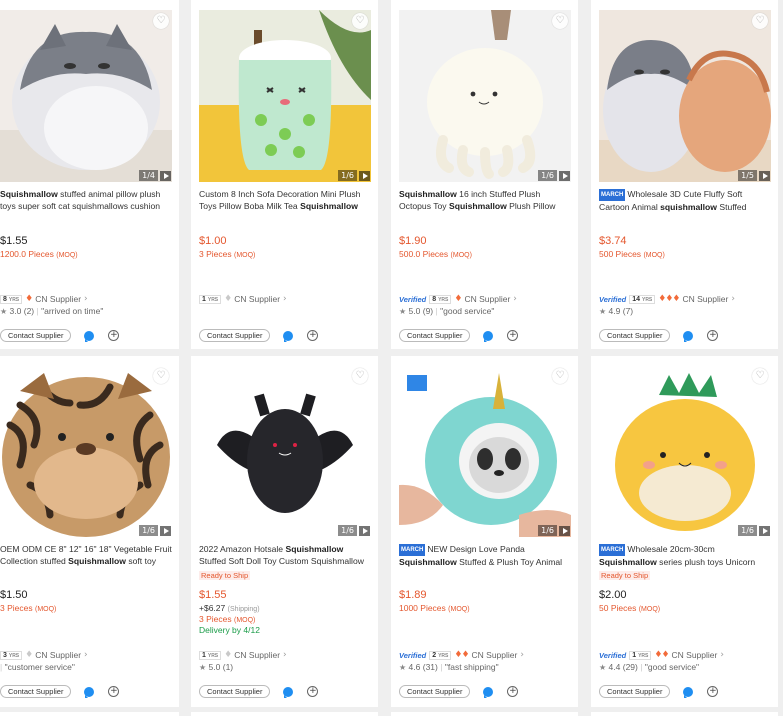 Image resolution: width=783 pixels, height=716 pixels. I want to click on supplier-info: 8 YRS ♦ CN Supplier ›, so click(44, 299).